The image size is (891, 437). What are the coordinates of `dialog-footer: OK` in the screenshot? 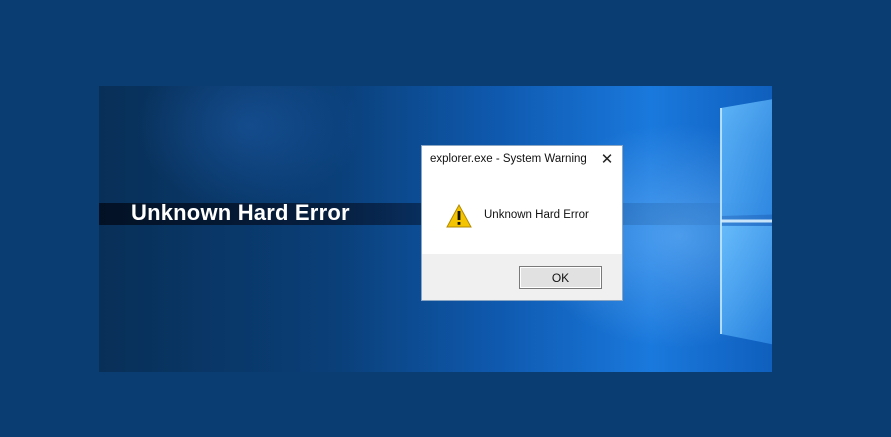 It's located at (522, 277).